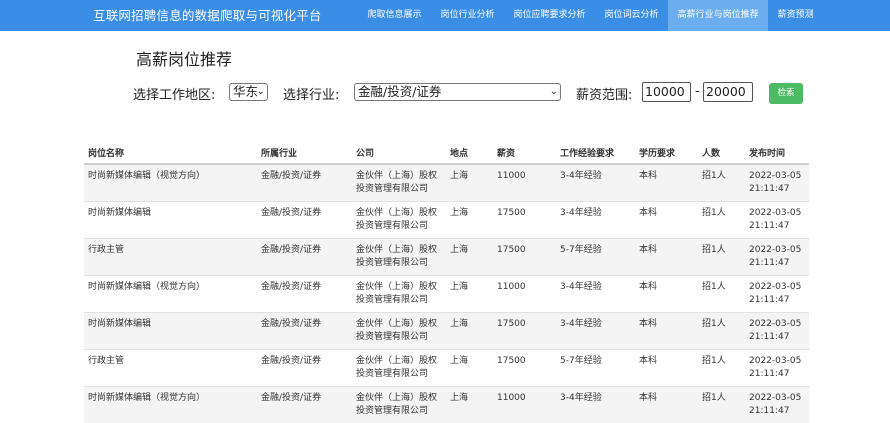 This screenshot has width=890, height=423. What do you see at coordinates (394, 15) in the screenshot?
I see `nav-item-crawl-info: 爬取信息展示` at bounding box center [394, 15].